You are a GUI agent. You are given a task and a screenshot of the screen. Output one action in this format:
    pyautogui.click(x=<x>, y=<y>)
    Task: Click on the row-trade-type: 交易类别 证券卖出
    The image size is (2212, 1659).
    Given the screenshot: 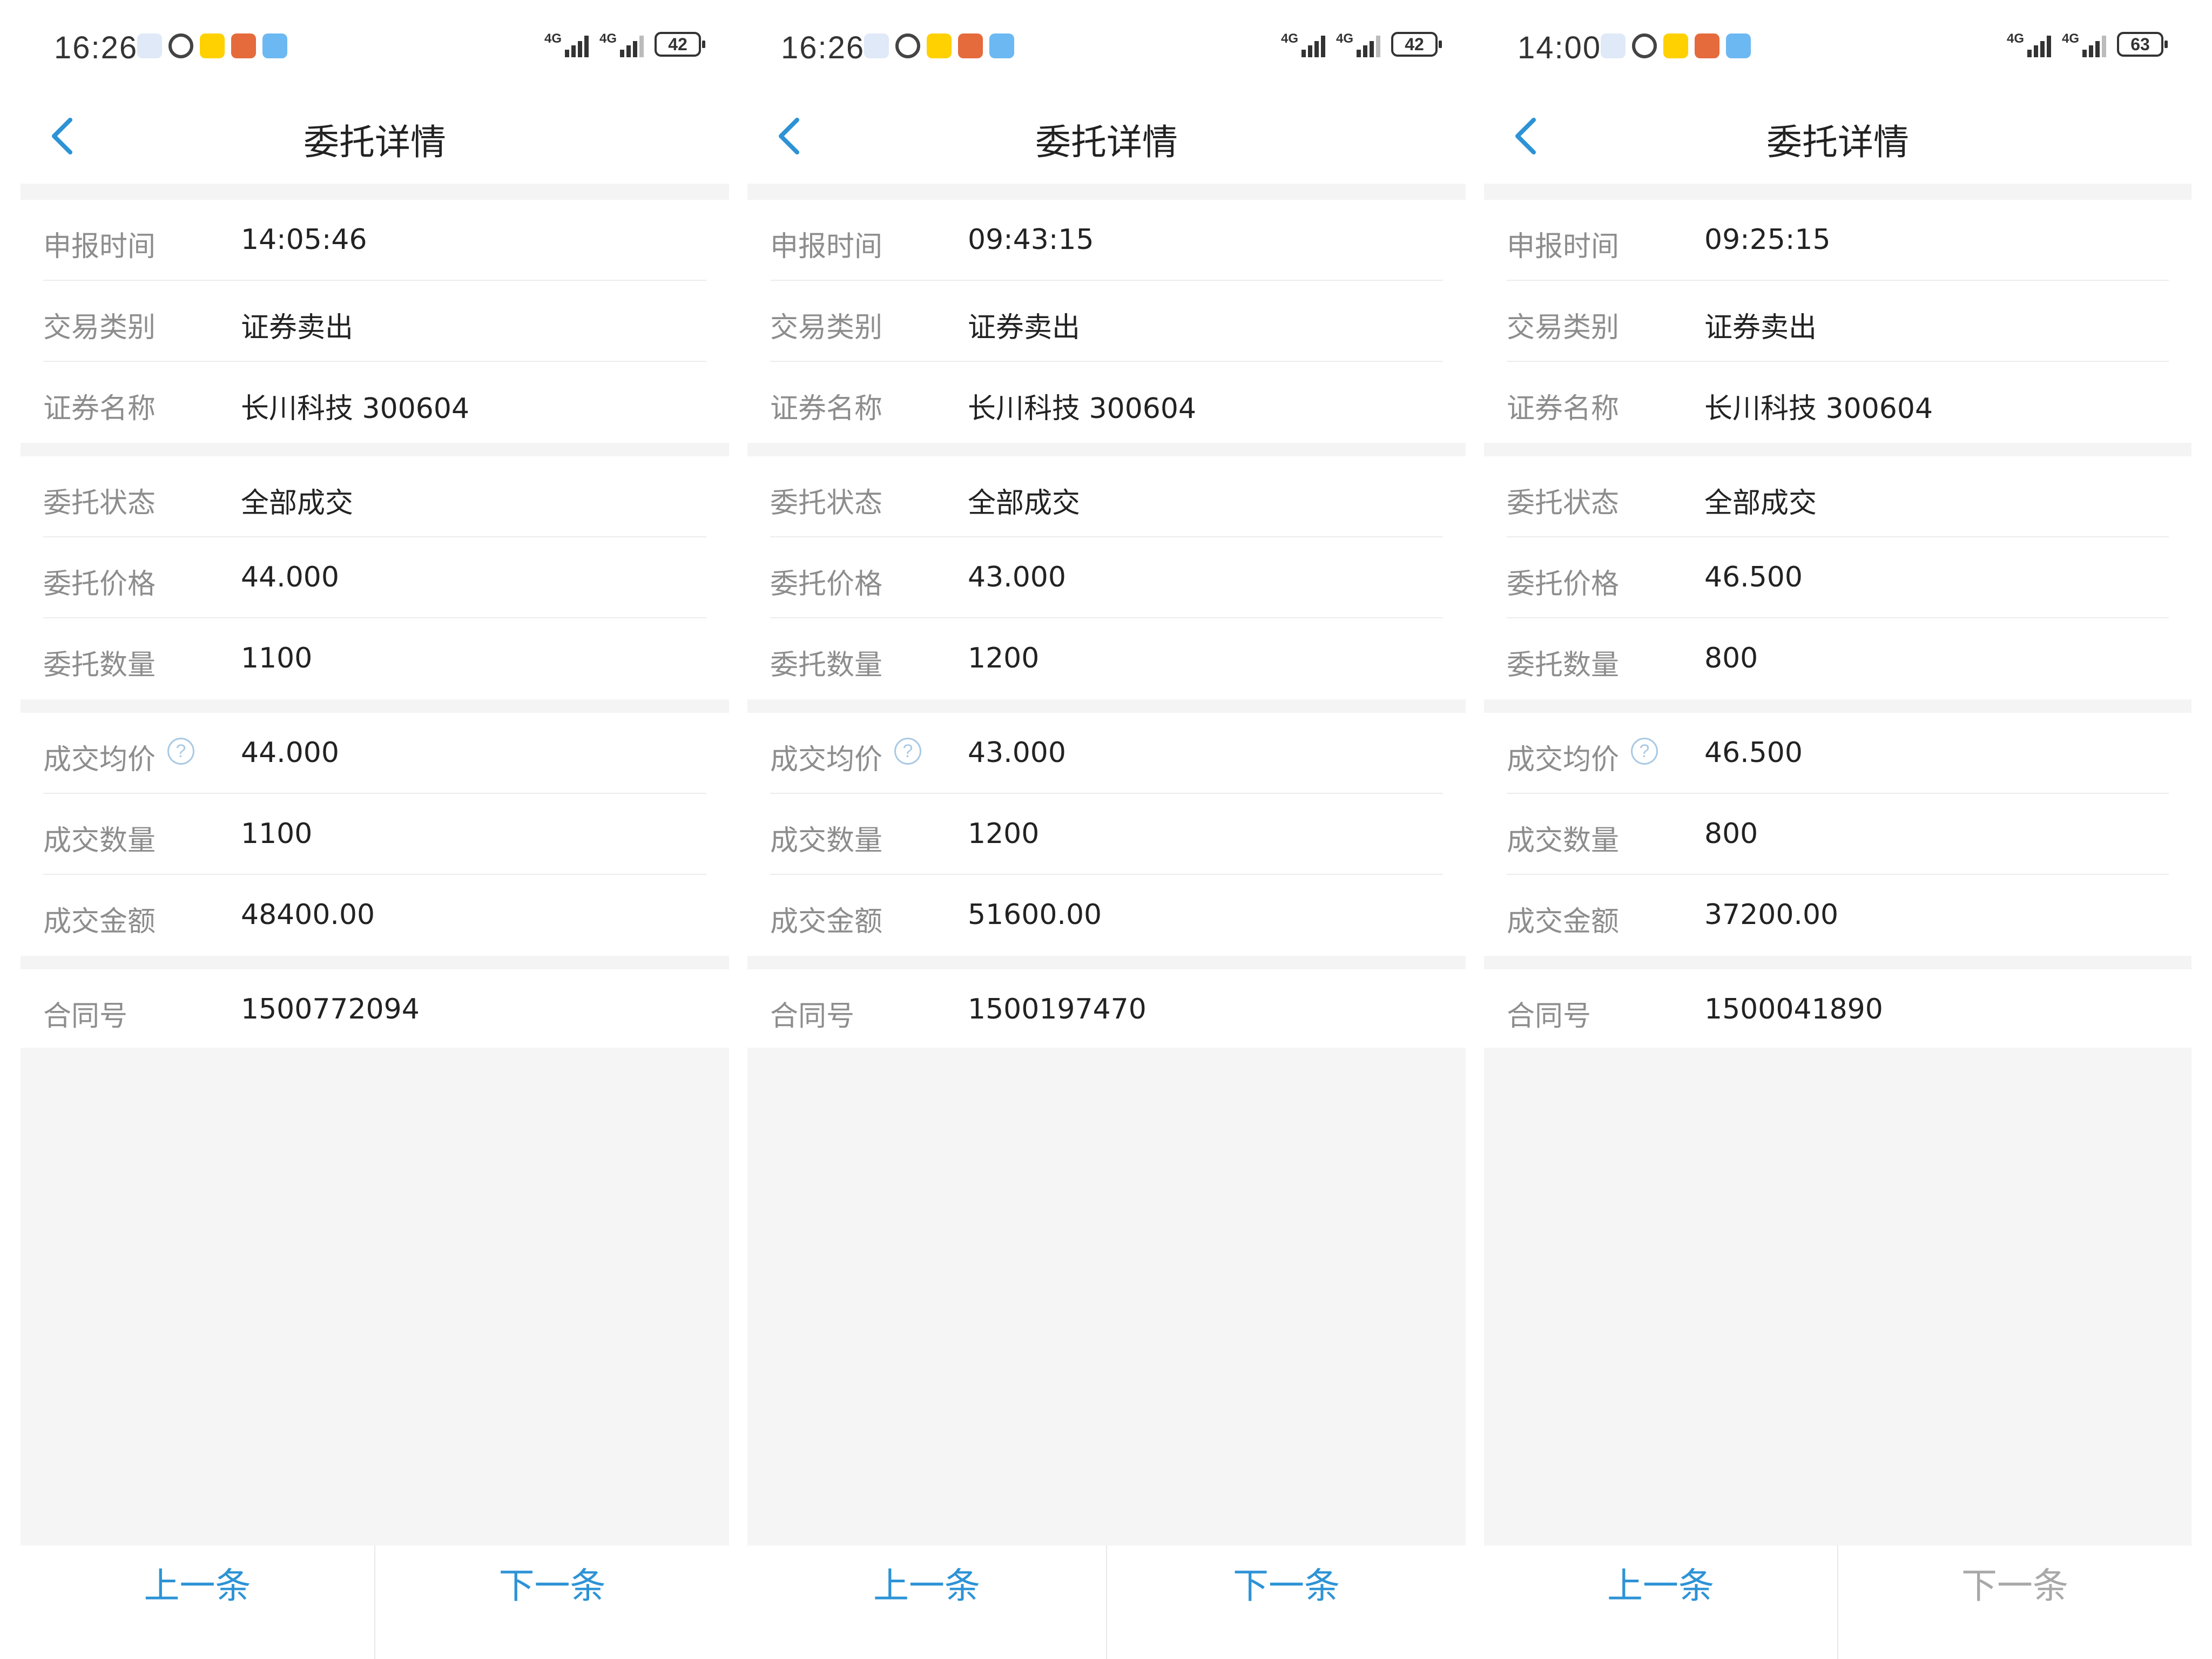 What is the action you would take?
    pyautogui.click(x=1837, y=321)
    